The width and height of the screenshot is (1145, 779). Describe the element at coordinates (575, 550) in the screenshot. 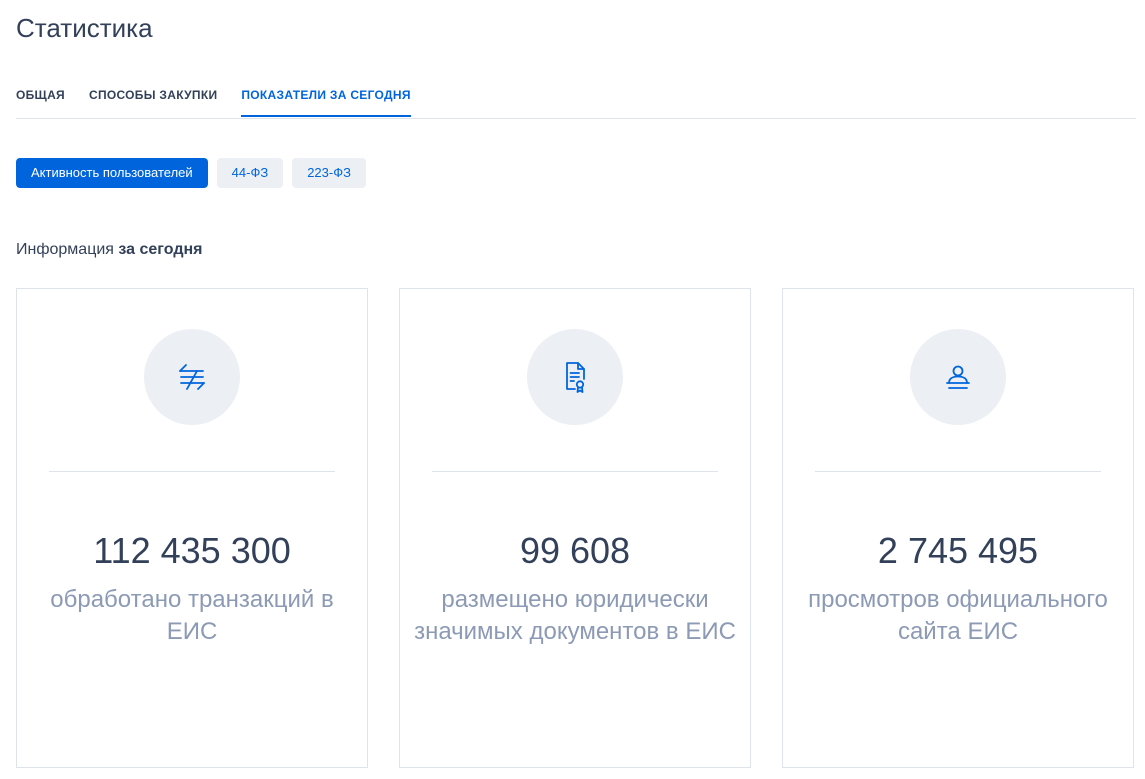

I see `stat-value: 99 608` at that location.